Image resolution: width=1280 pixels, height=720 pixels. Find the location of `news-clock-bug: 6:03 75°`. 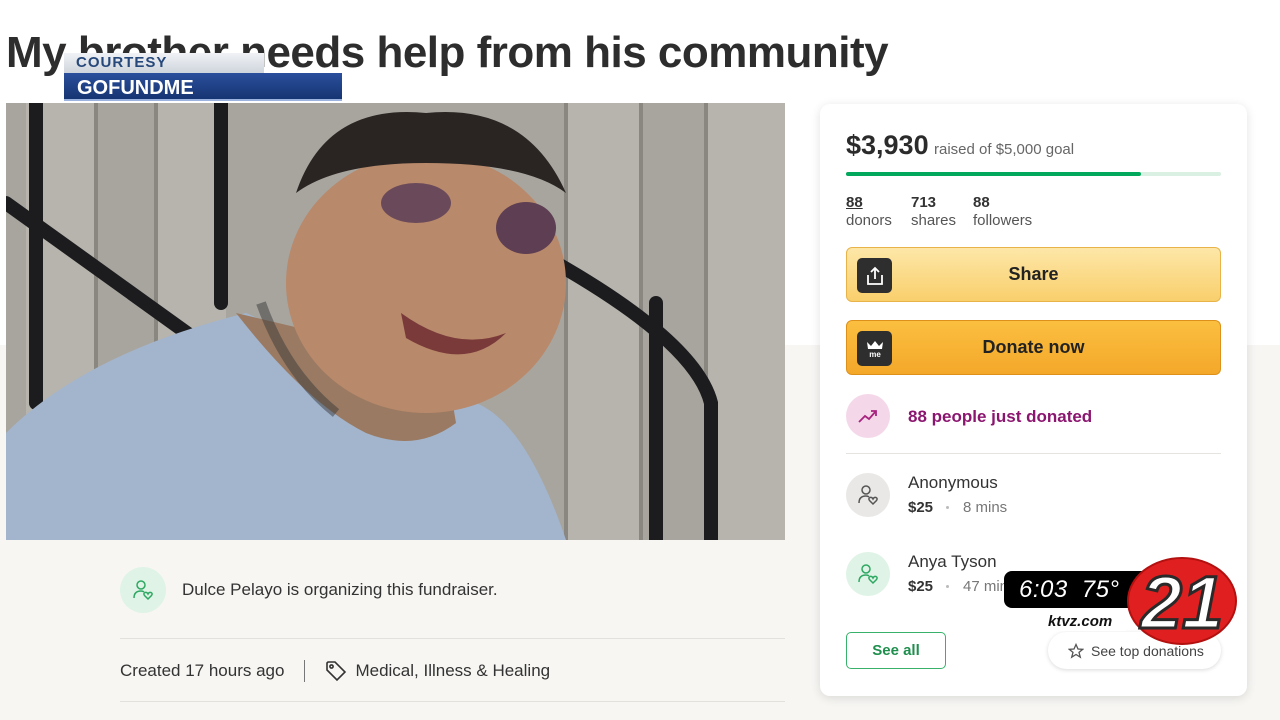

news-clock-bug: 6:03 75° is located at coordinates (1074, 589).